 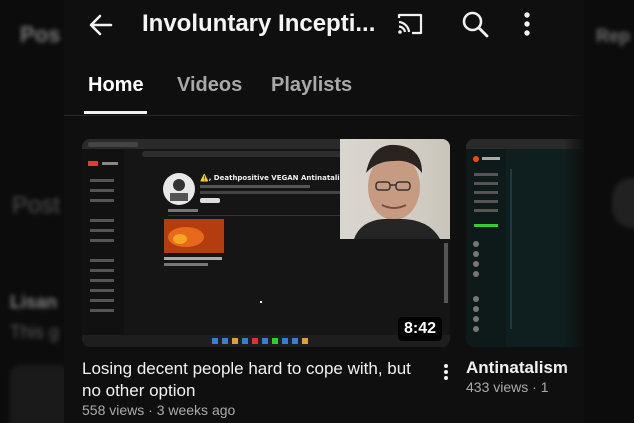 What do you see at coordinates (446, 372) in the screenshot?
I see `video-more-icon` at bounding box center [446, 372].